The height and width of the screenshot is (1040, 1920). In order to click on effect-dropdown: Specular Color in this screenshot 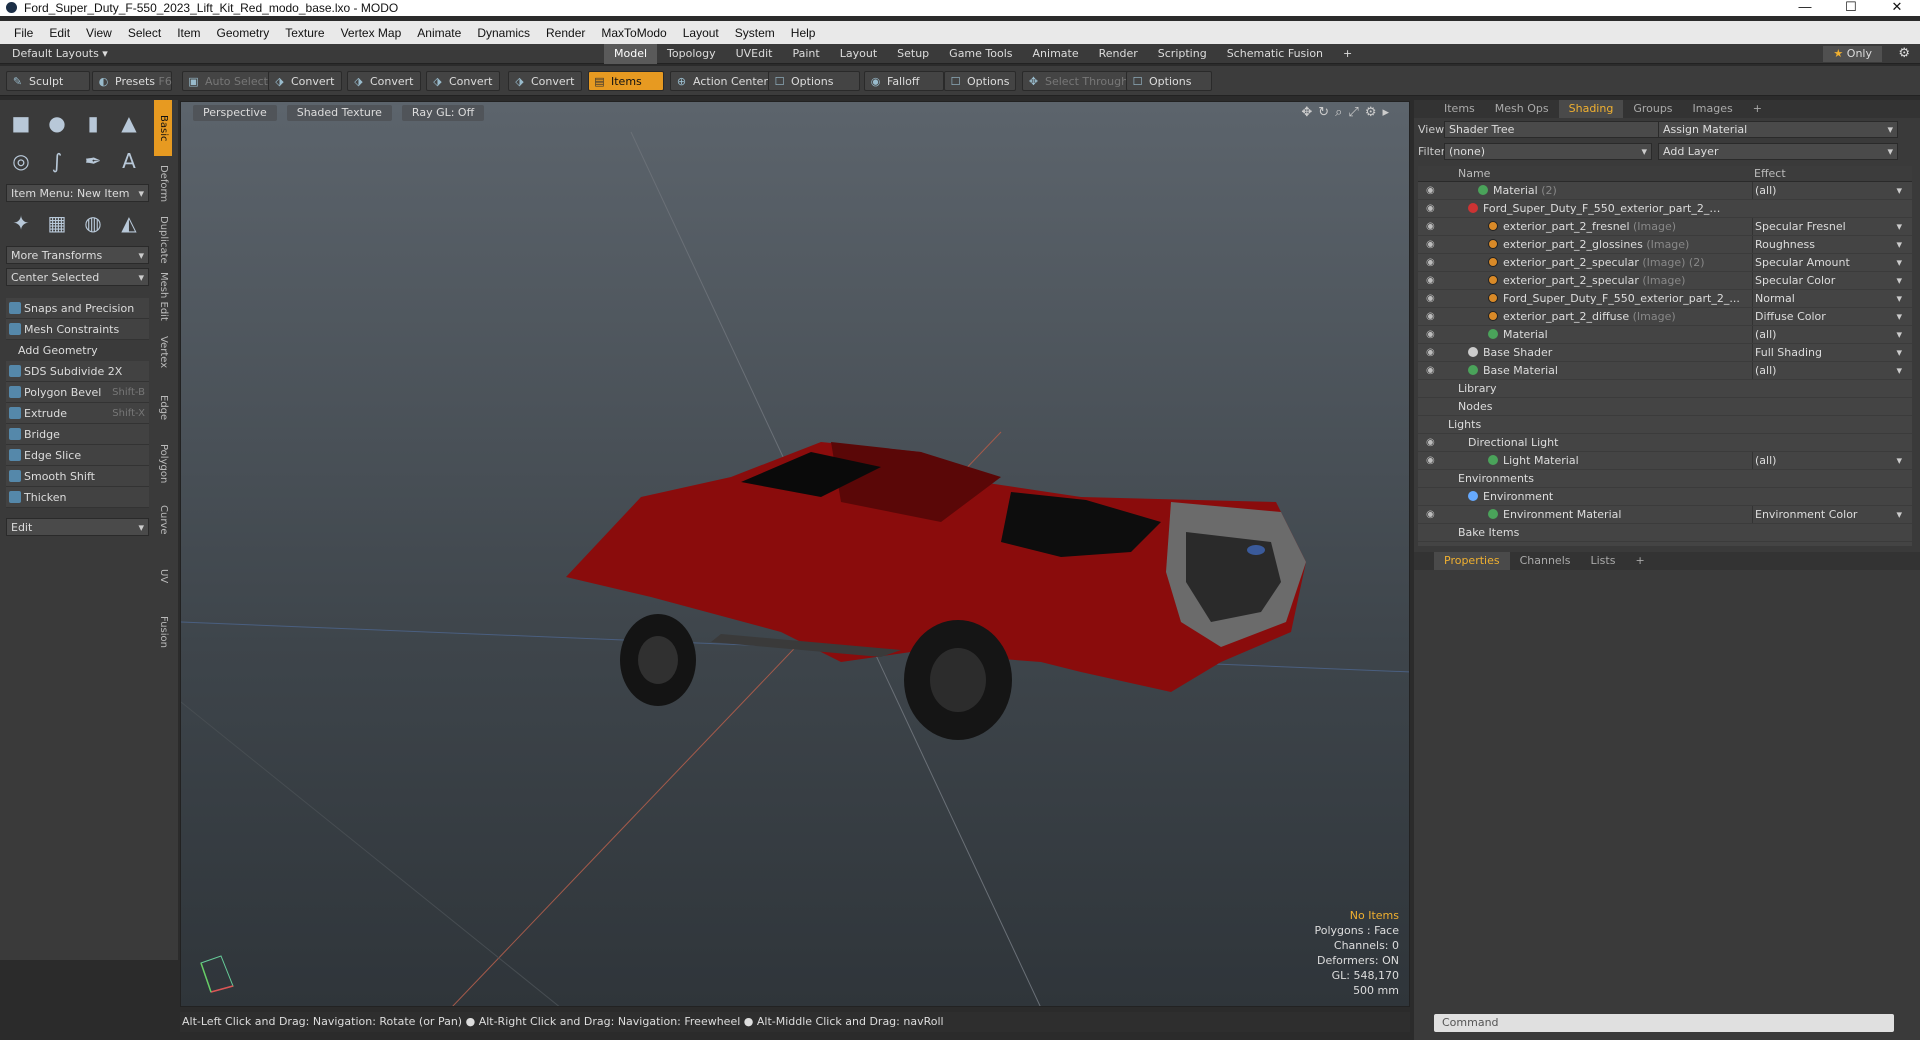, I will do `click(1827, 280)`.